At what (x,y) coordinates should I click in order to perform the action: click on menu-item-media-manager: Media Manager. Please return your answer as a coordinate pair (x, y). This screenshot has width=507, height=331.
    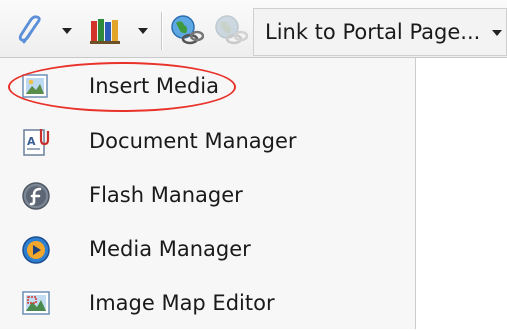
    Looking at the image, I should click on (208, 250).